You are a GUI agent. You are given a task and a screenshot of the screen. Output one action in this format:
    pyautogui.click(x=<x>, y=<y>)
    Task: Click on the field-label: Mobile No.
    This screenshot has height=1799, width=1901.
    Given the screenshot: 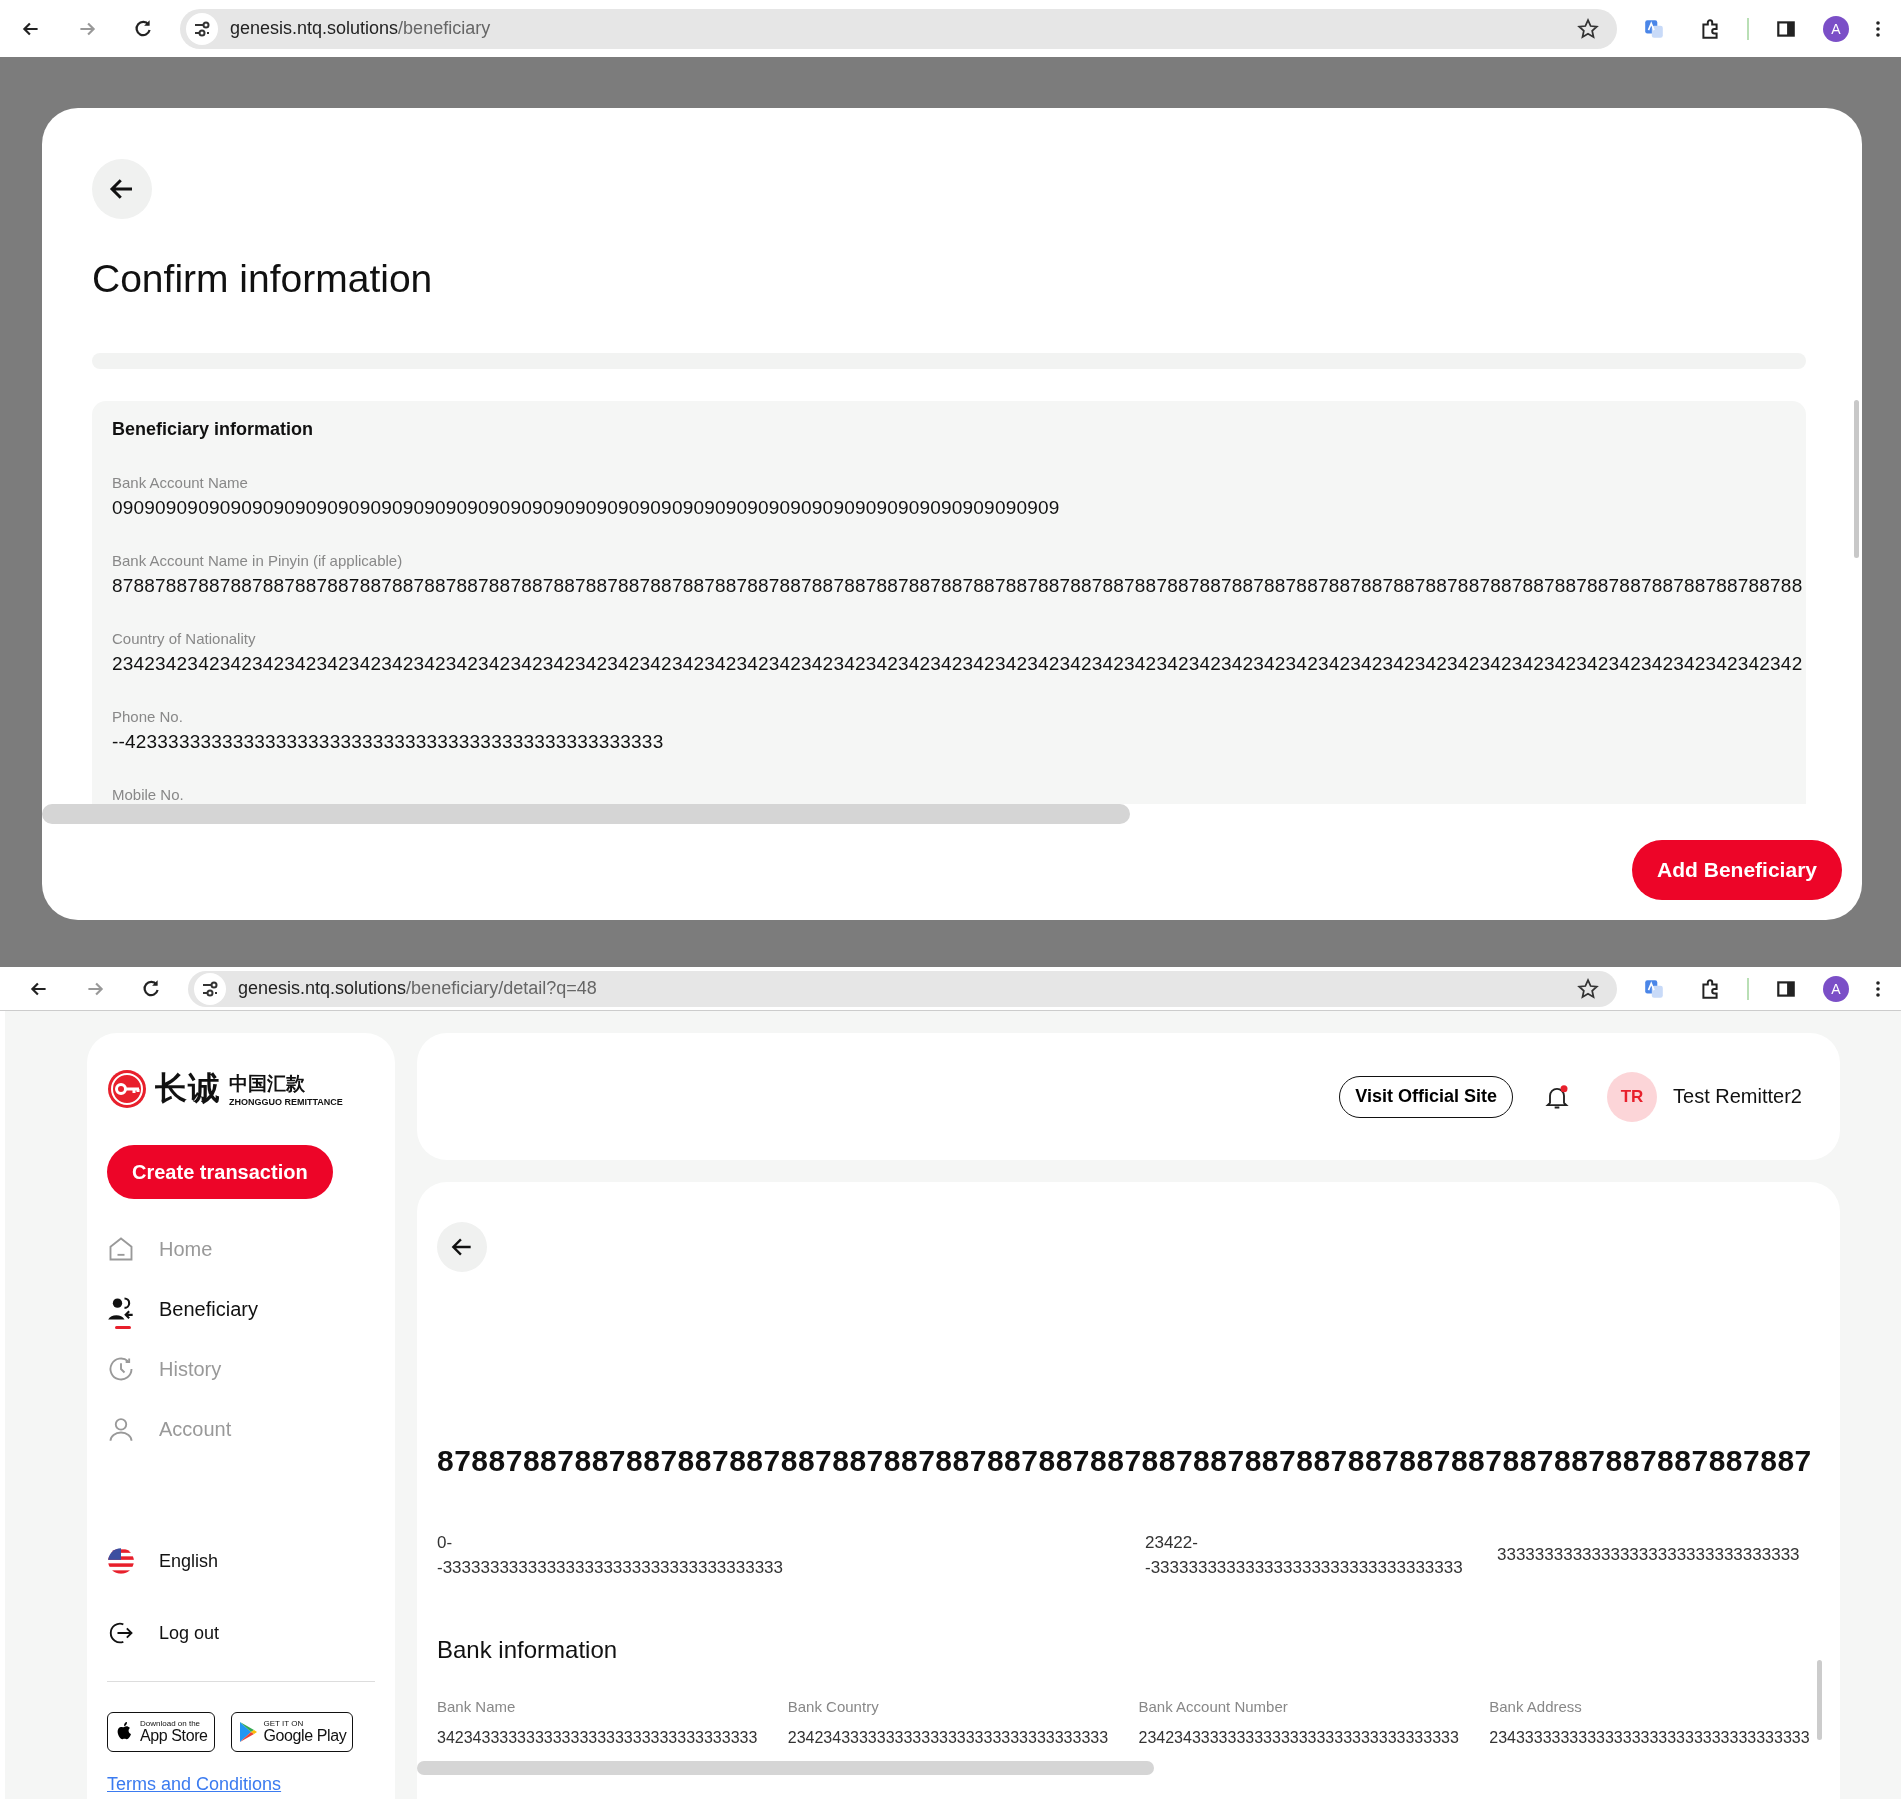 What is the action you would take?
    pyautogui.click(x=148, y=794)
    